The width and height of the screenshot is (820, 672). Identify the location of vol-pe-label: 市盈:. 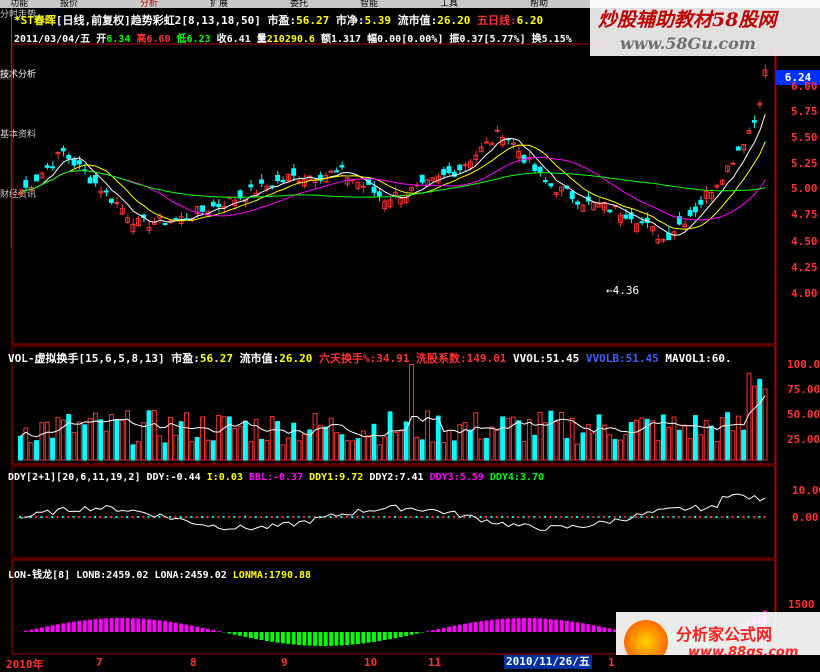
(185, 358).